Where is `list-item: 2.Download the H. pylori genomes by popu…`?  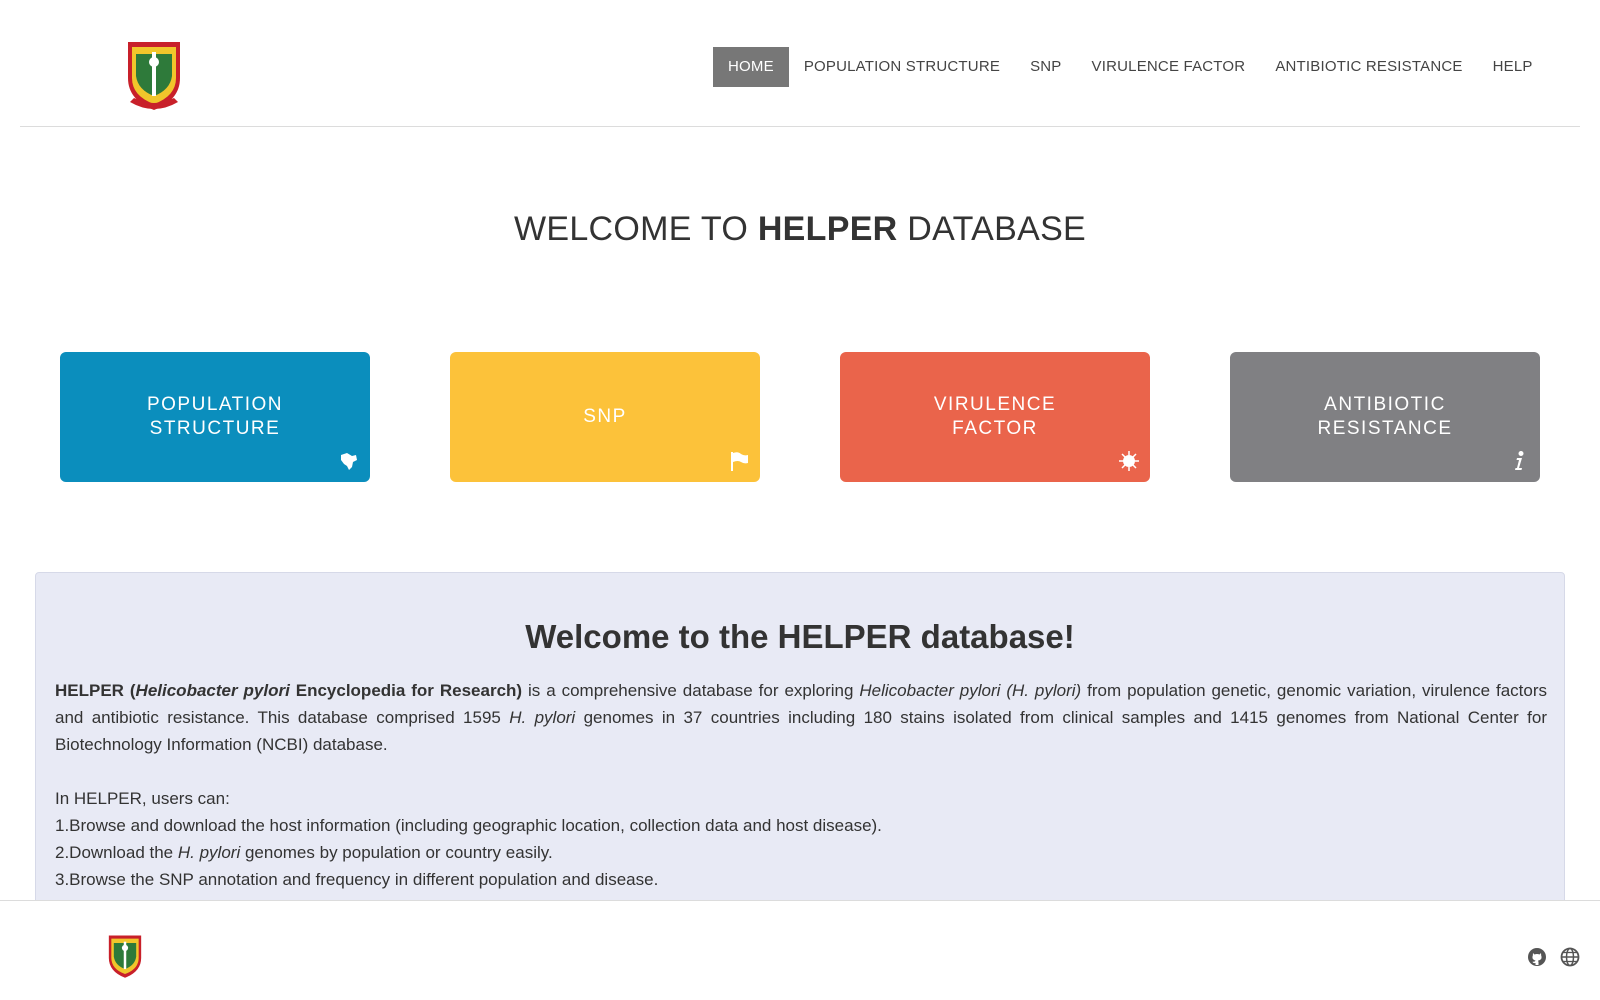
list-item: 2.Download the H. pylori genomes by popu… is located at coordinates (304, 852).